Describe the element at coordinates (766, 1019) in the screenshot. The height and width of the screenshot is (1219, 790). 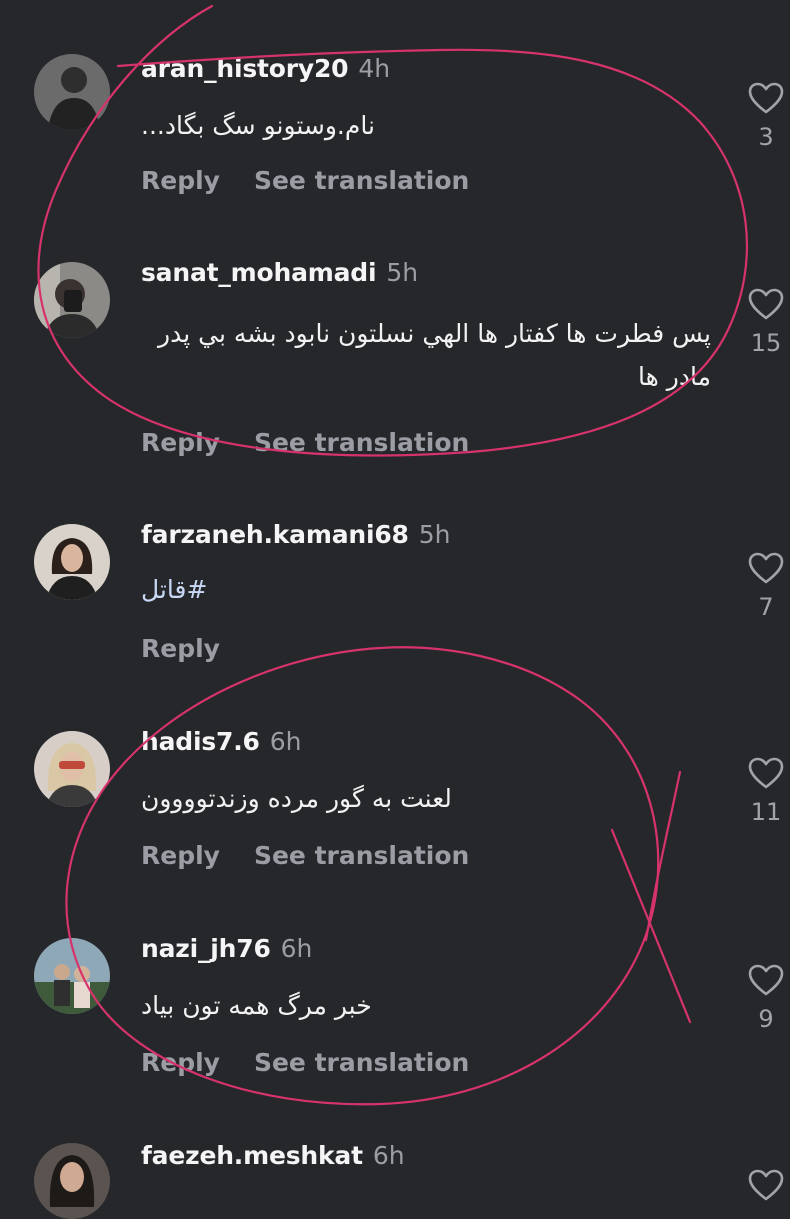
I see `like-count: 9` at that location.